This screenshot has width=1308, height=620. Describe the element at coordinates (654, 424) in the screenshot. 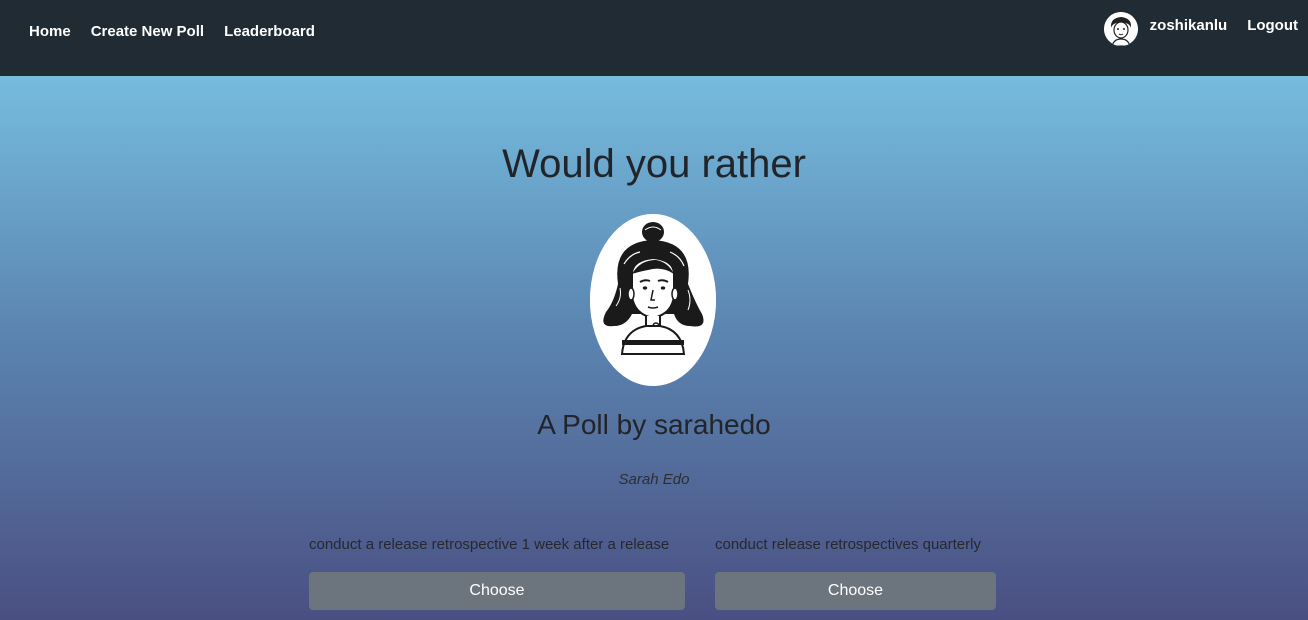

I see `poll-author-heading: A Poll by sarahedo` at that location.